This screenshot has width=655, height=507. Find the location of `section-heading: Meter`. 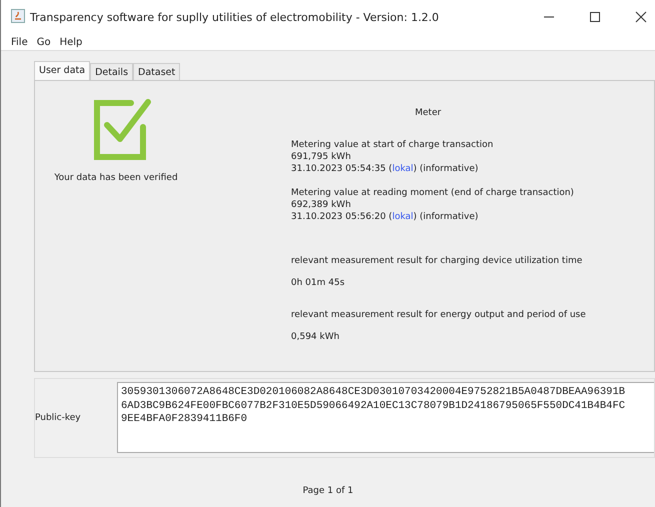

section-heading: Meter is located at coordinates (428, 113).